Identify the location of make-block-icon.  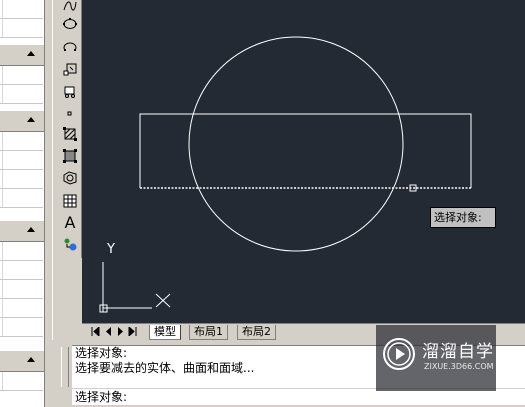
(70, 91).